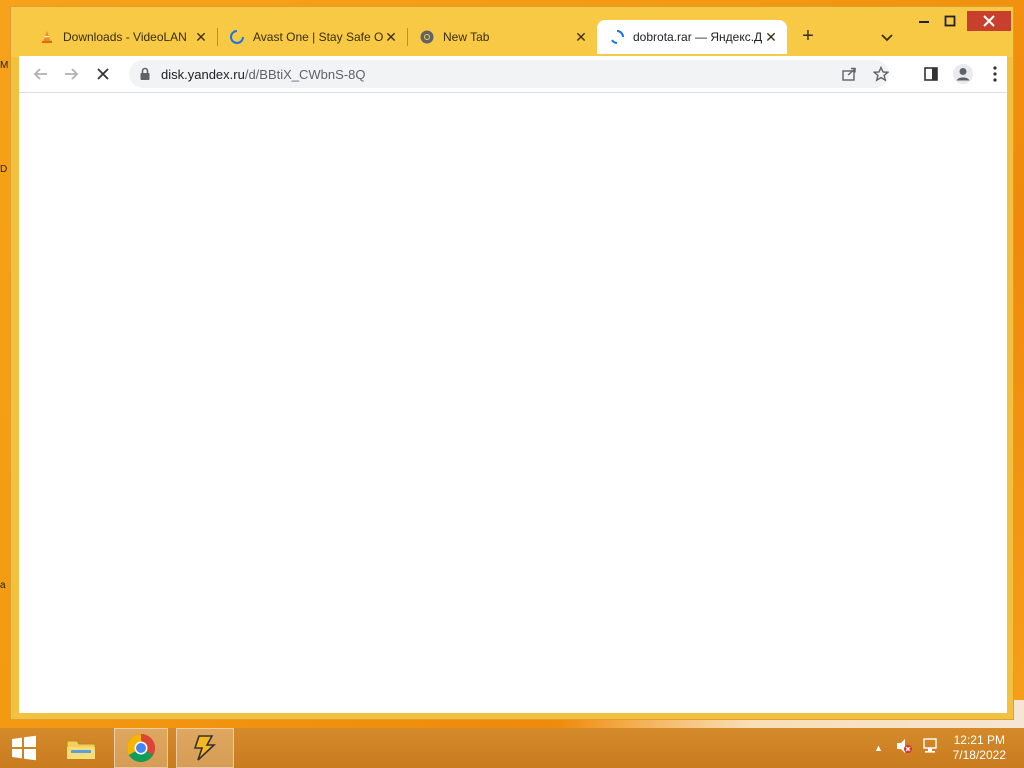 The height and width of the screenshot is (768, 1024). Describe the element at coordinates (808, 37) in the screenshot. I see `new-tab-button: +` at that location.